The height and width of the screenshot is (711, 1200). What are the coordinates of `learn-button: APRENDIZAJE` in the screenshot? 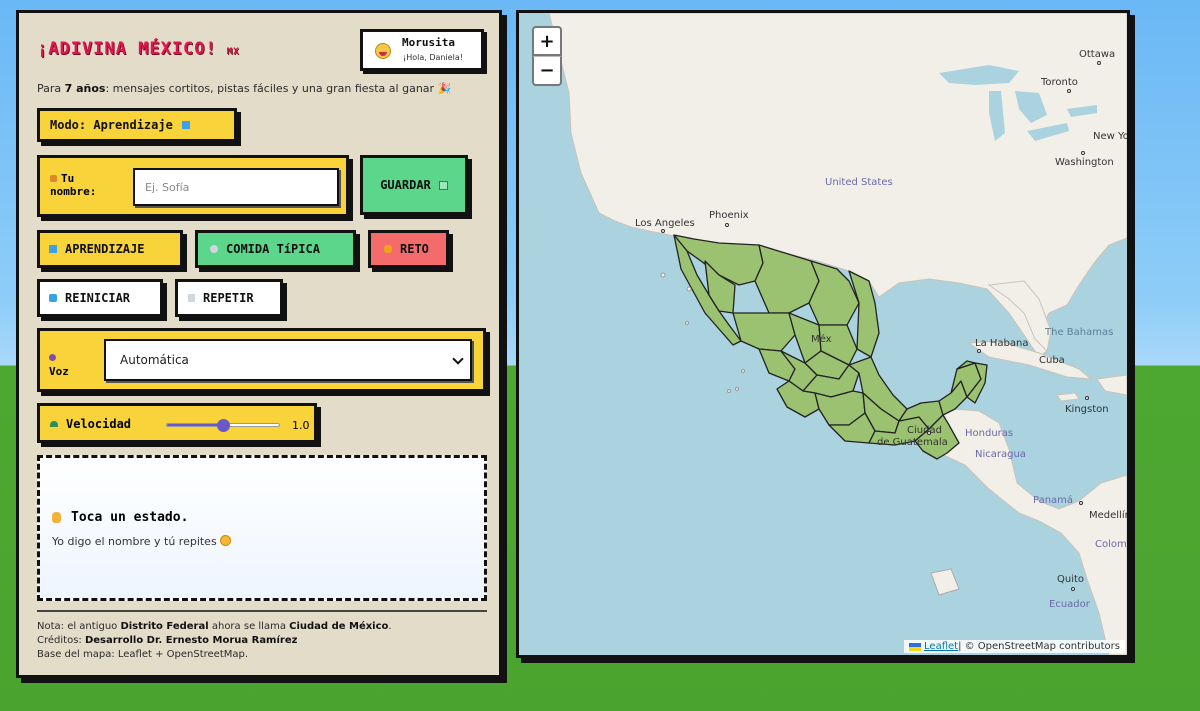 It's located at (110, 249).